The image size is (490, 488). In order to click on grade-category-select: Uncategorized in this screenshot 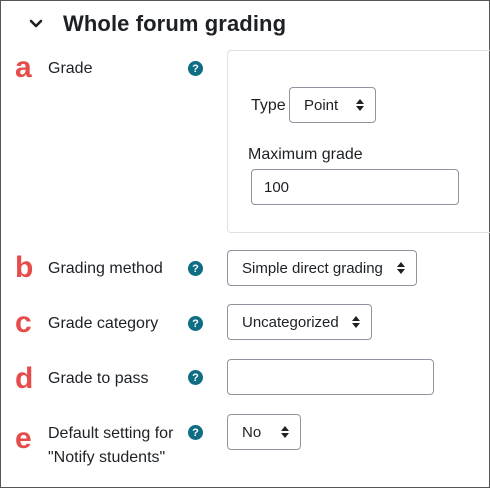, I will do `click(299, 322)`.